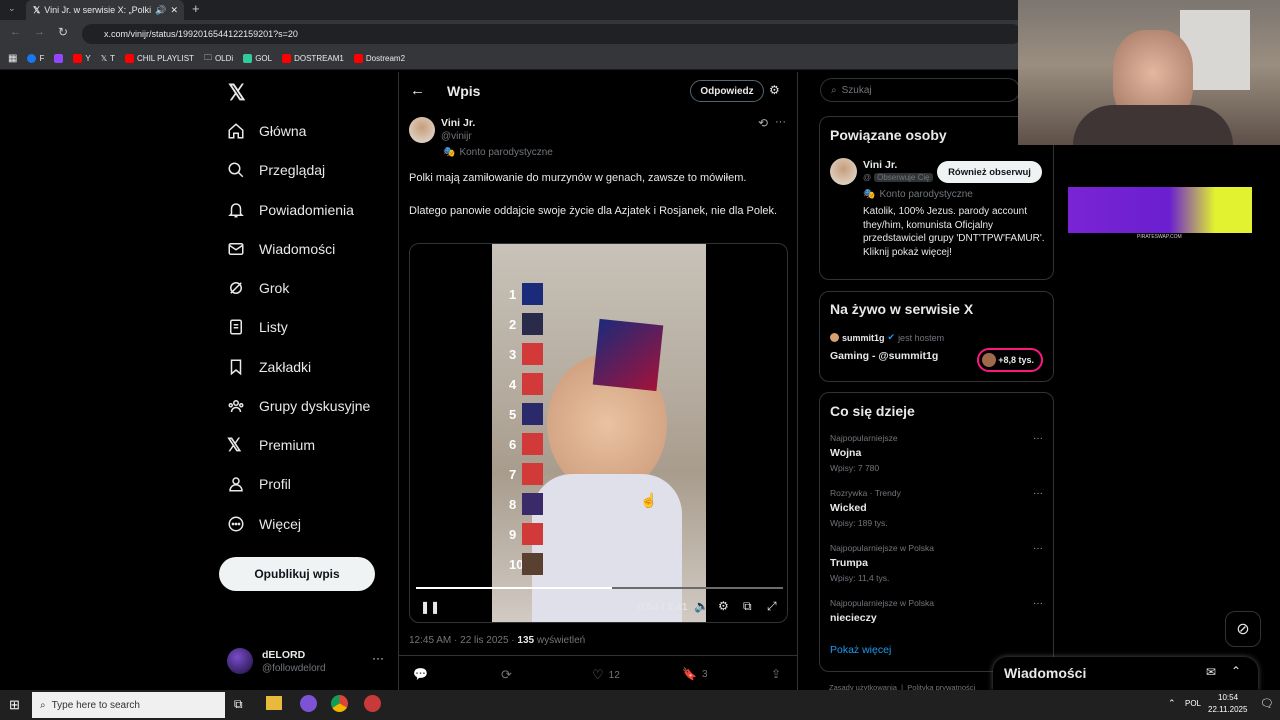  Describe the element at coordinates (35, 58) in the screenshot. I see `bookmark-f: F` at that location.